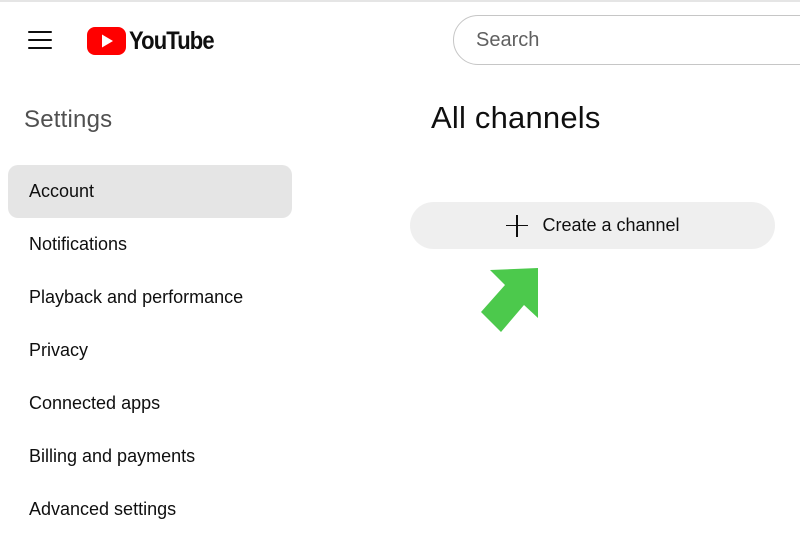  What do you see at coordinates (40, 40) in the screenshot?
I see `hamburger-menu-icon` at bounding box center [40, 40].